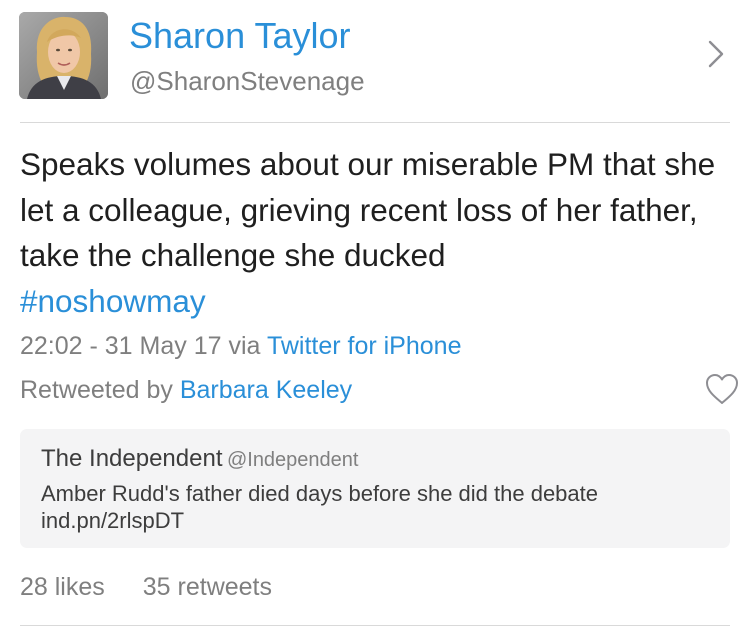 The width and height of the screenshot is (750, 631). What do you see at coordinates (375, 122) in the screenshot?
I see `header-divider` at bounding box center [375, 122].